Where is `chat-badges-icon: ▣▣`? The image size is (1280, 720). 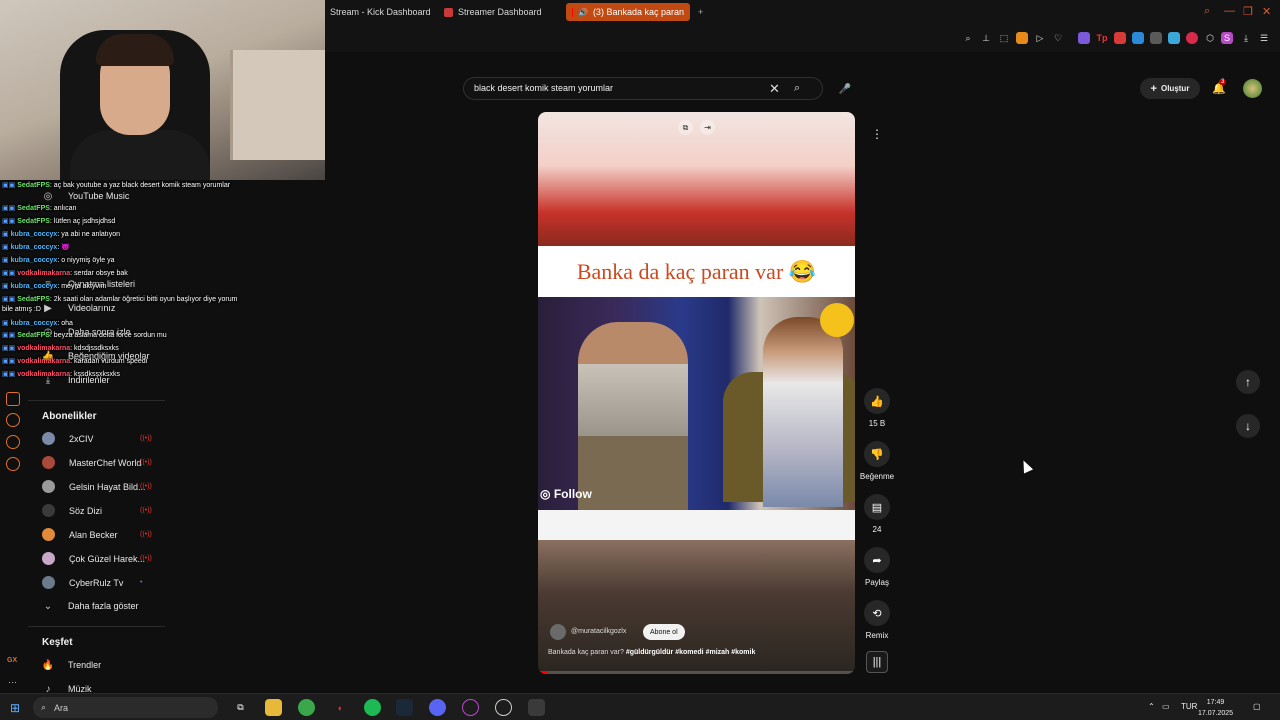
chat-badges-icon: ▣▣ is located at coordinates (9, 335).